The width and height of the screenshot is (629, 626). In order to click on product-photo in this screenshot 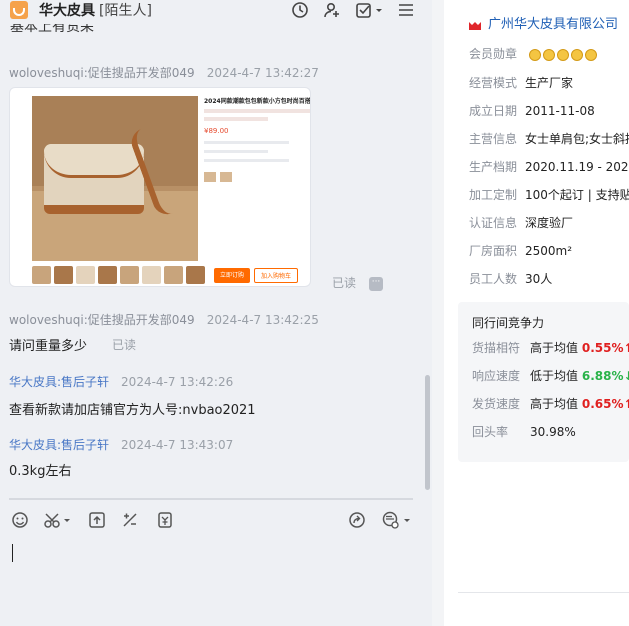, I will do `click(115, 178)`.